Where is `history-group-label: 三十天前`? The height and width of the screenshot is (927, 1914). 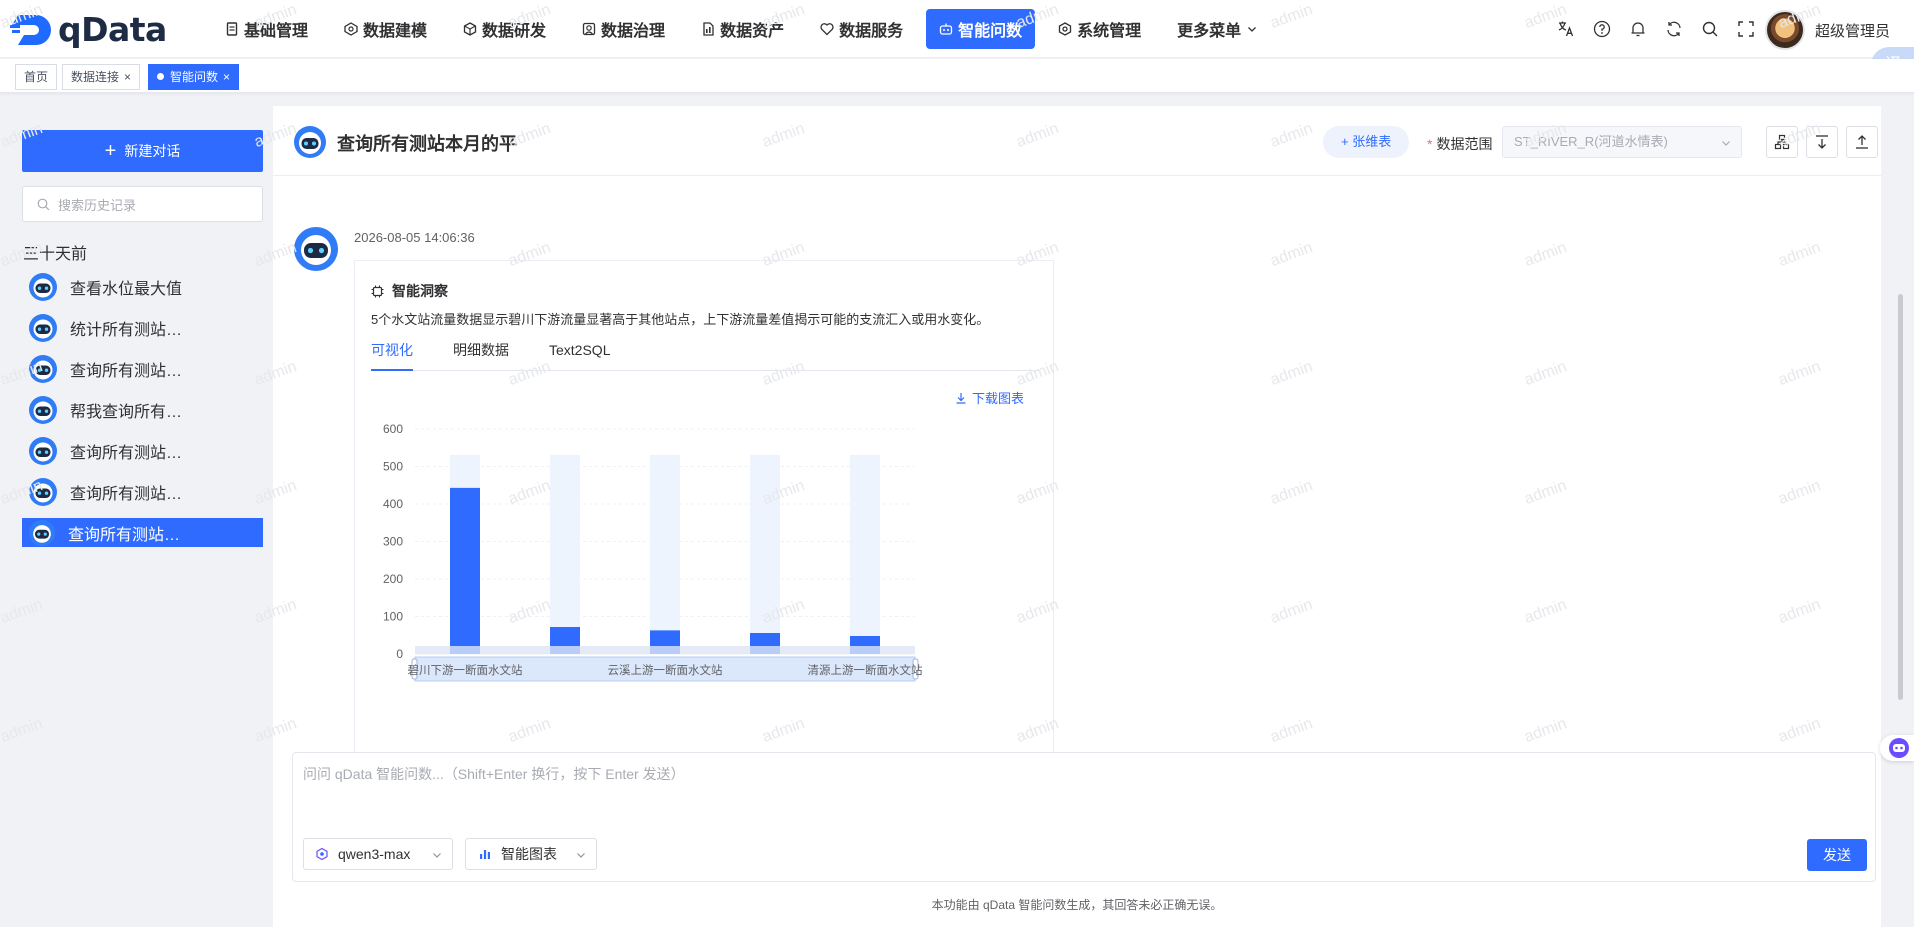 history-group-label: 三十天前 is located at coordinates (55, 254).